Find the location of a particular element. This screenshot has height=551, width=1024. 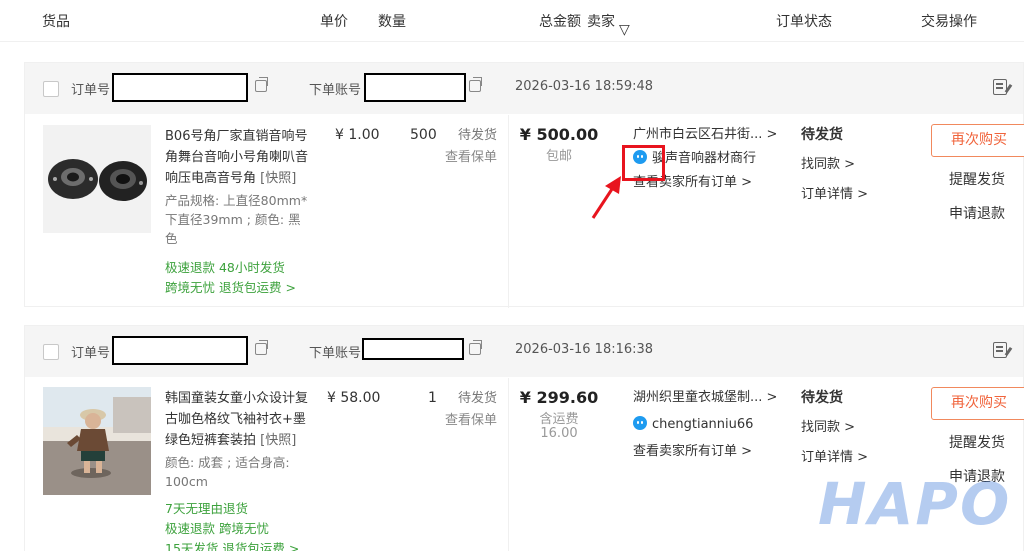

spec-line: 下直径39mm ; 颜色: 黑 is located at coordinates (233, 219).